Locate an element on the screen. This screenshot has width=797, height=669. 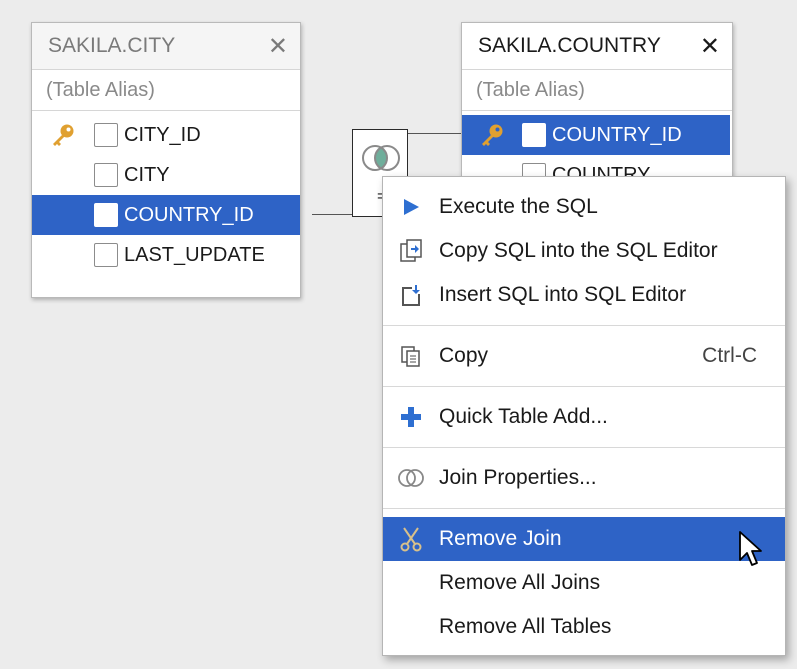
table-country-header: SAKILA.COUNTRY ✕ is located at coordinates (597, 46).